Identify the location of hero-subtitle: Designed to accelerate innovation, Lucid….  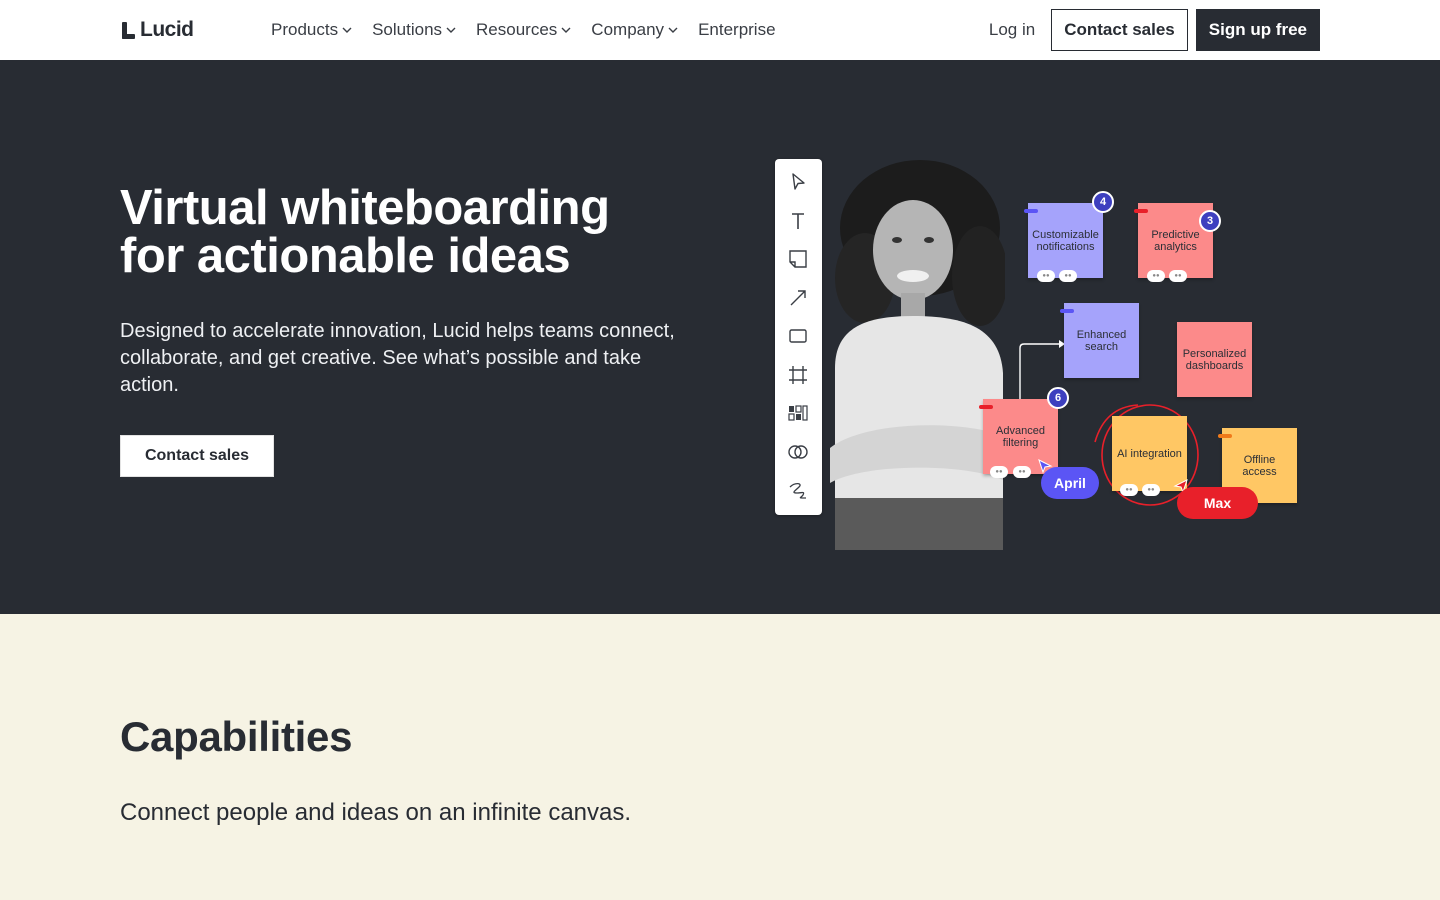
(397, 358).